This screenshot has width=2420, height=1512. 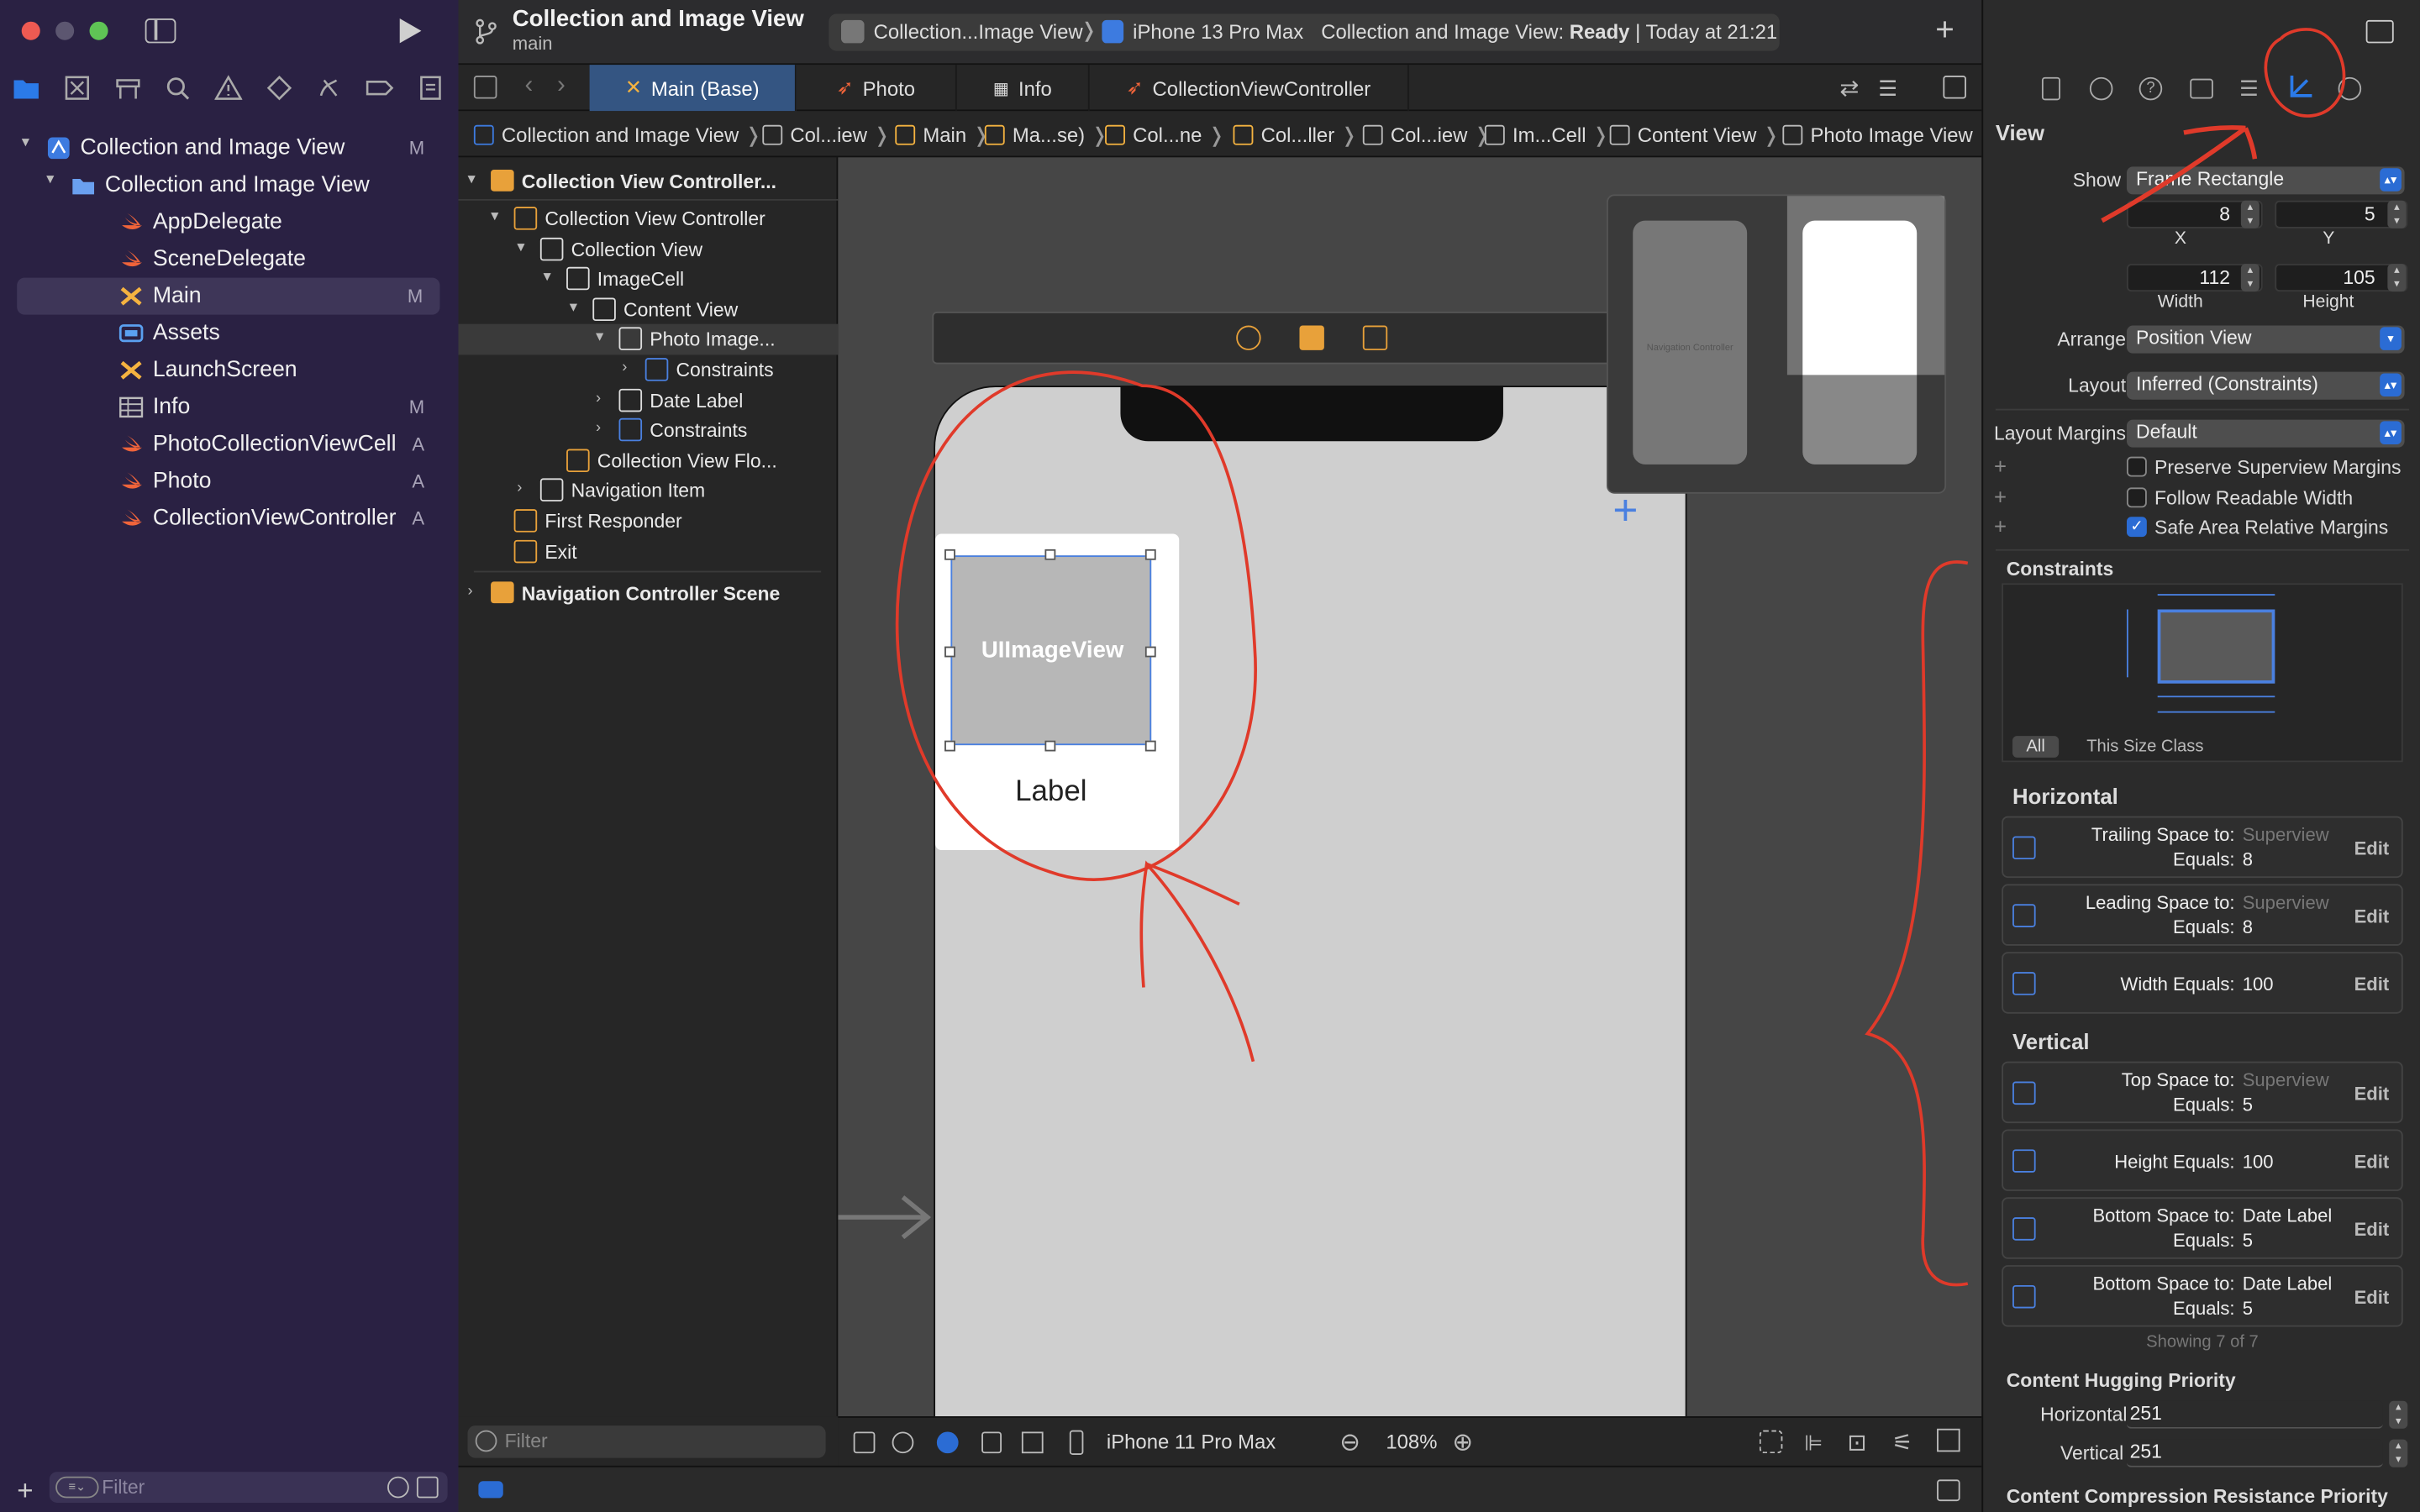 What do you see at coordinates (2203, 1160) in the screenshot?
I see `constraint-row: Height Equals: 100 Edit` at bounding box center [2203, 1160].